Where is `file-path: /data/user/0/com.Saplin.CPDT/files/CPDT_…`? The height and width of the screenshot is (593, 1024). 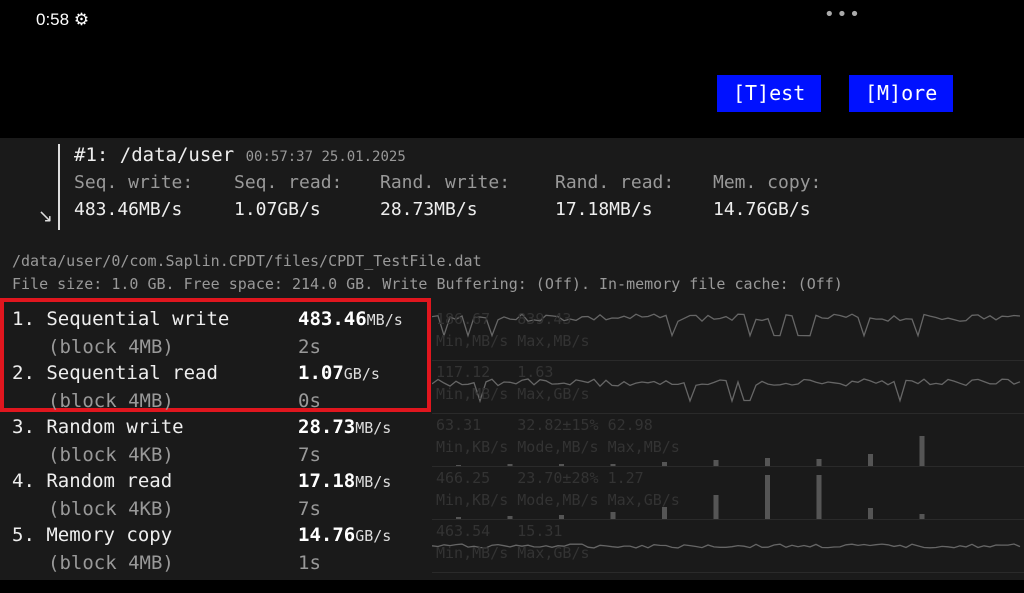 file-path: /data/user/0/com.Saplin.CPDT/files/CPDT_… is located at coordinates (247, 261).